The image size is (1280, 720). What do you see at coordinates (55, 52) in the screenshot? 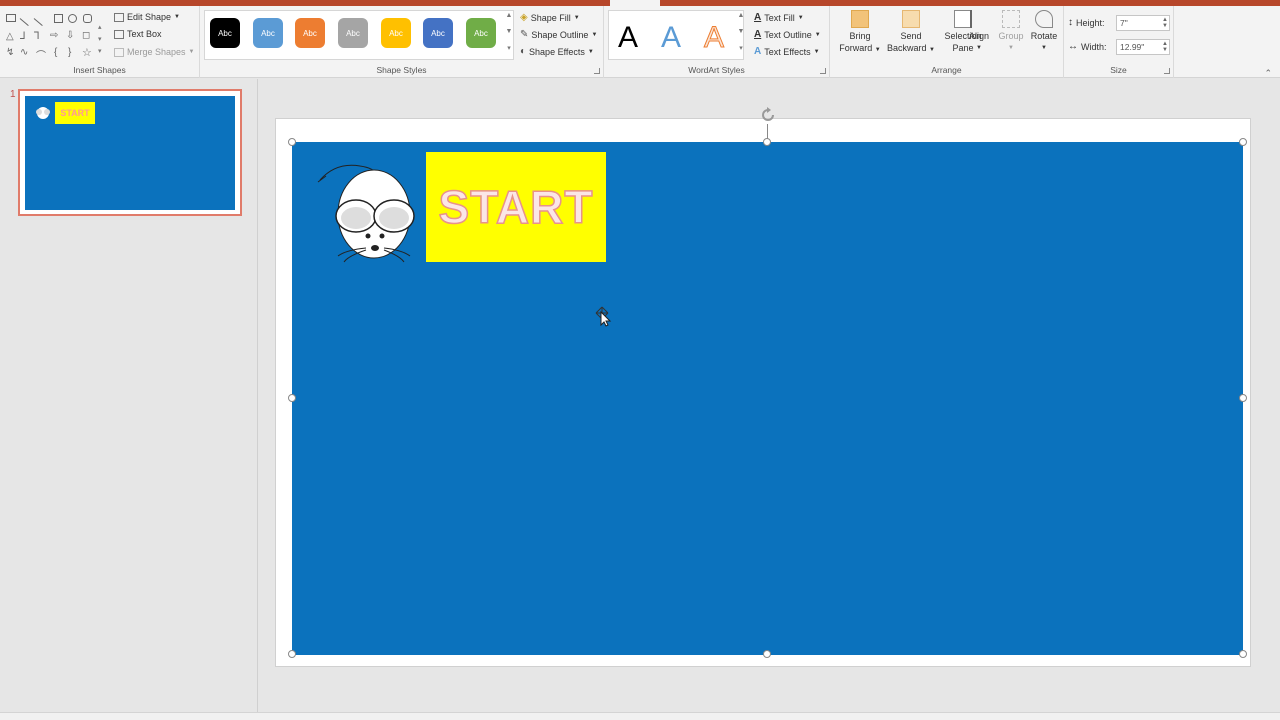
I see `brace-left-shape-icon: {` at bounding box center [55, 52].